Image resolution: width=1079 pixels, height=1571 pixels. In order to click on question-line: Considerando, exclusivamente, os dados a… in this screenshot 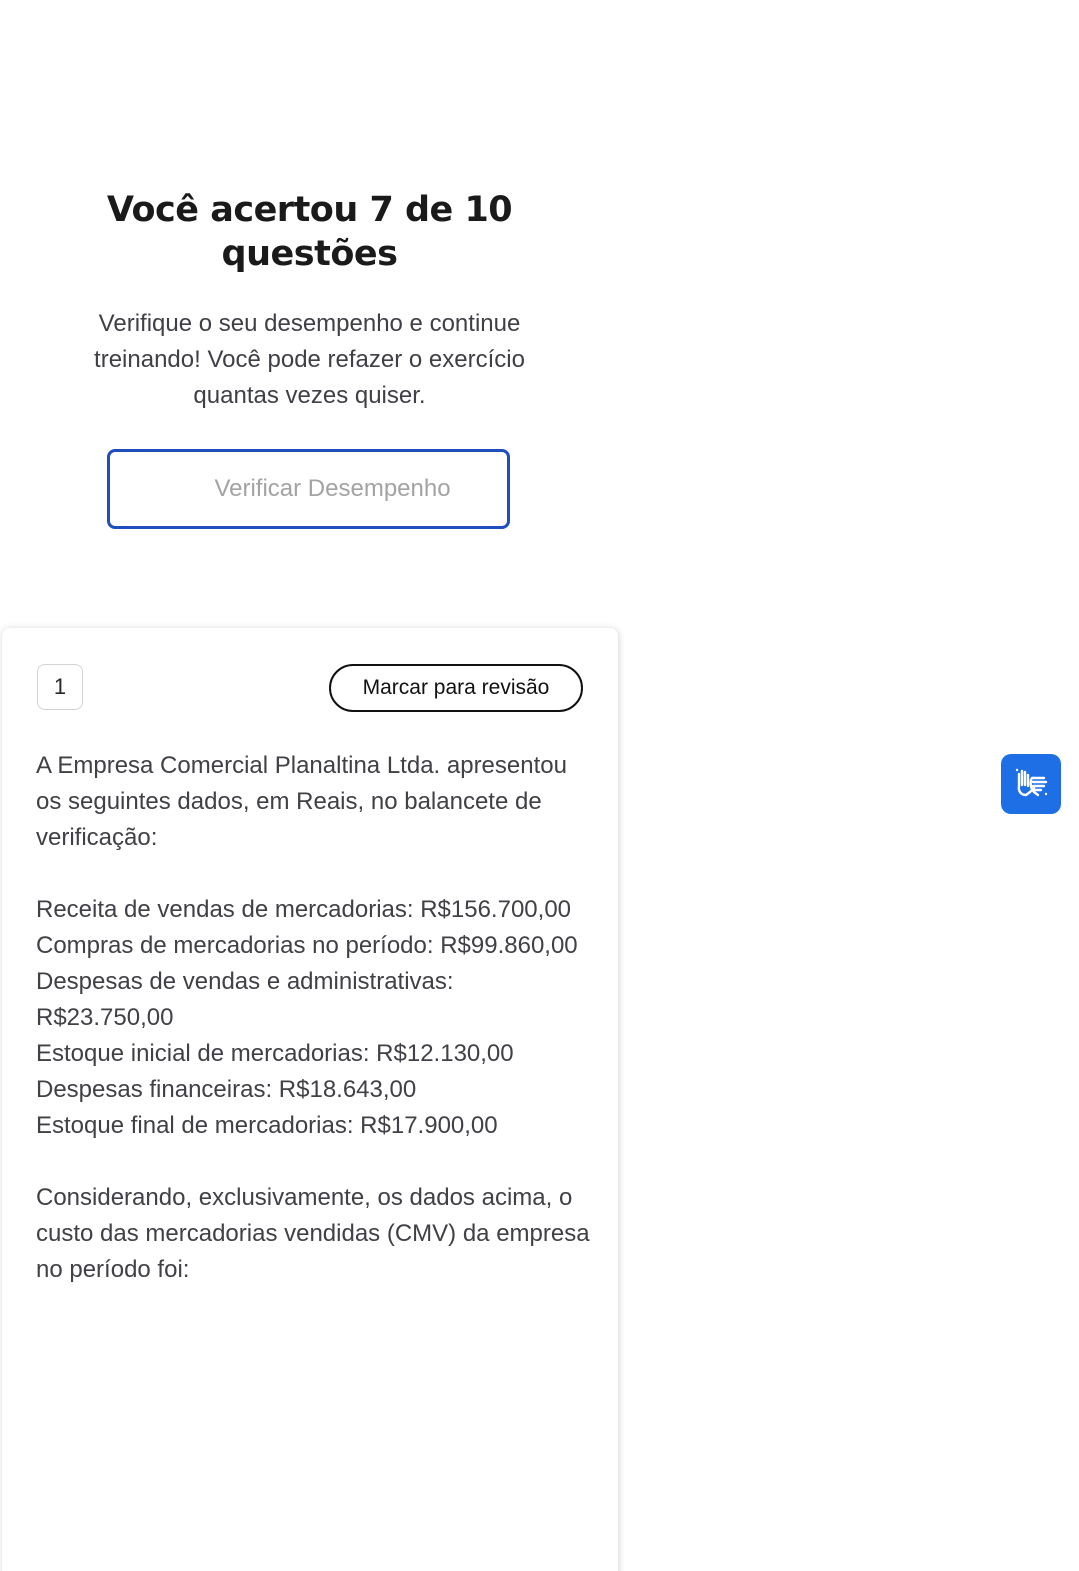, I will do `click(313, 1233)`.